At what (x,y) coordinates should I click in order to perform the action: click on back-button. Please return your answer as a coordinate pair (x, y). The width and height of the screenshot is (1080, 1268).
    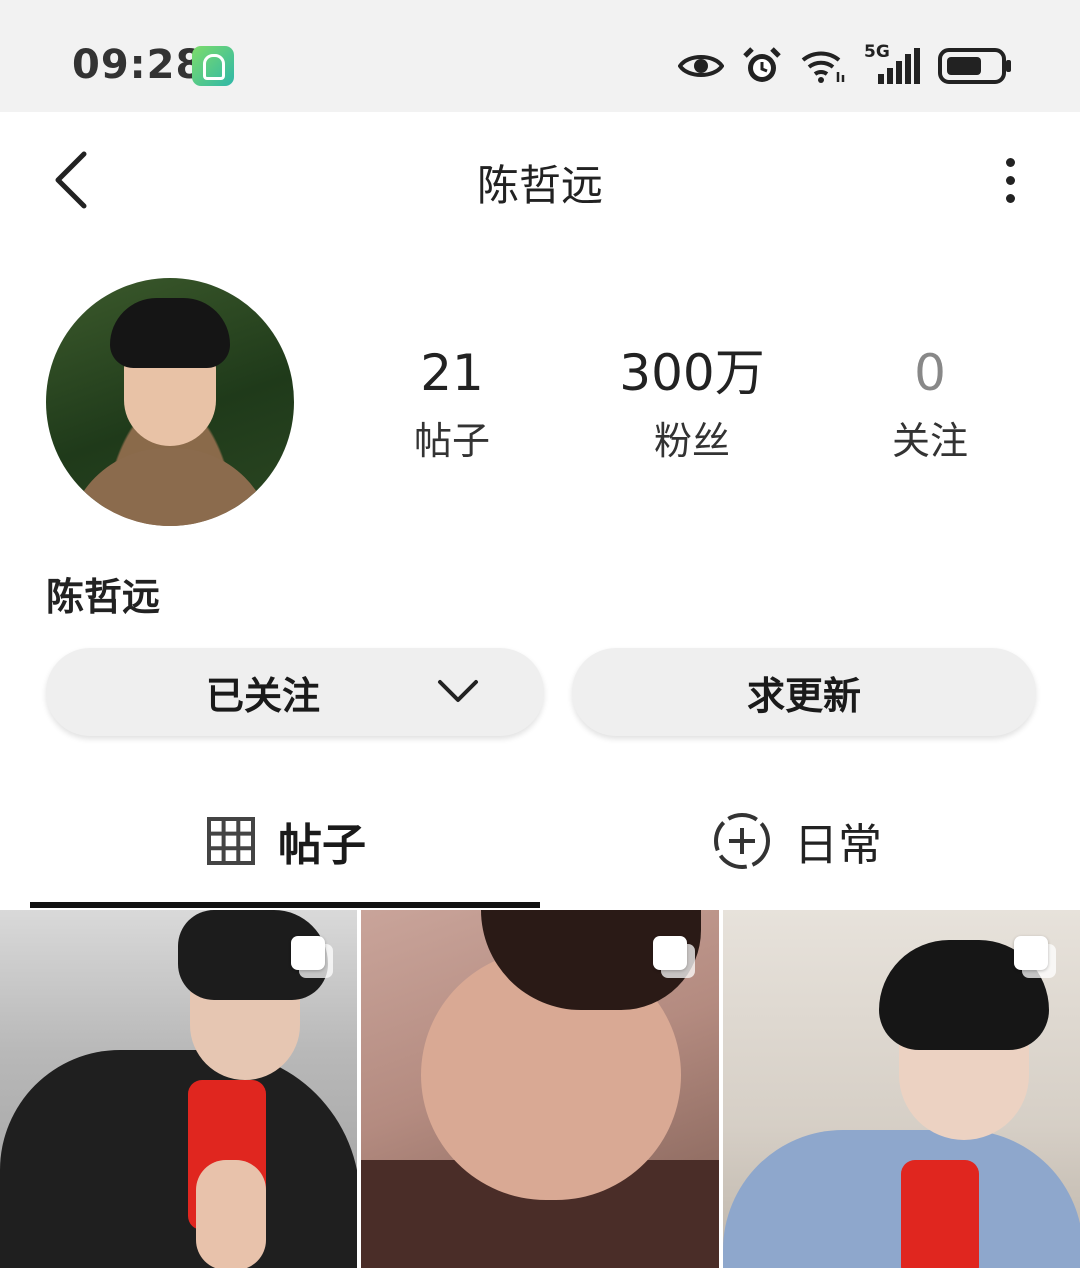
    Looking at the image, I should click on (70, 180).